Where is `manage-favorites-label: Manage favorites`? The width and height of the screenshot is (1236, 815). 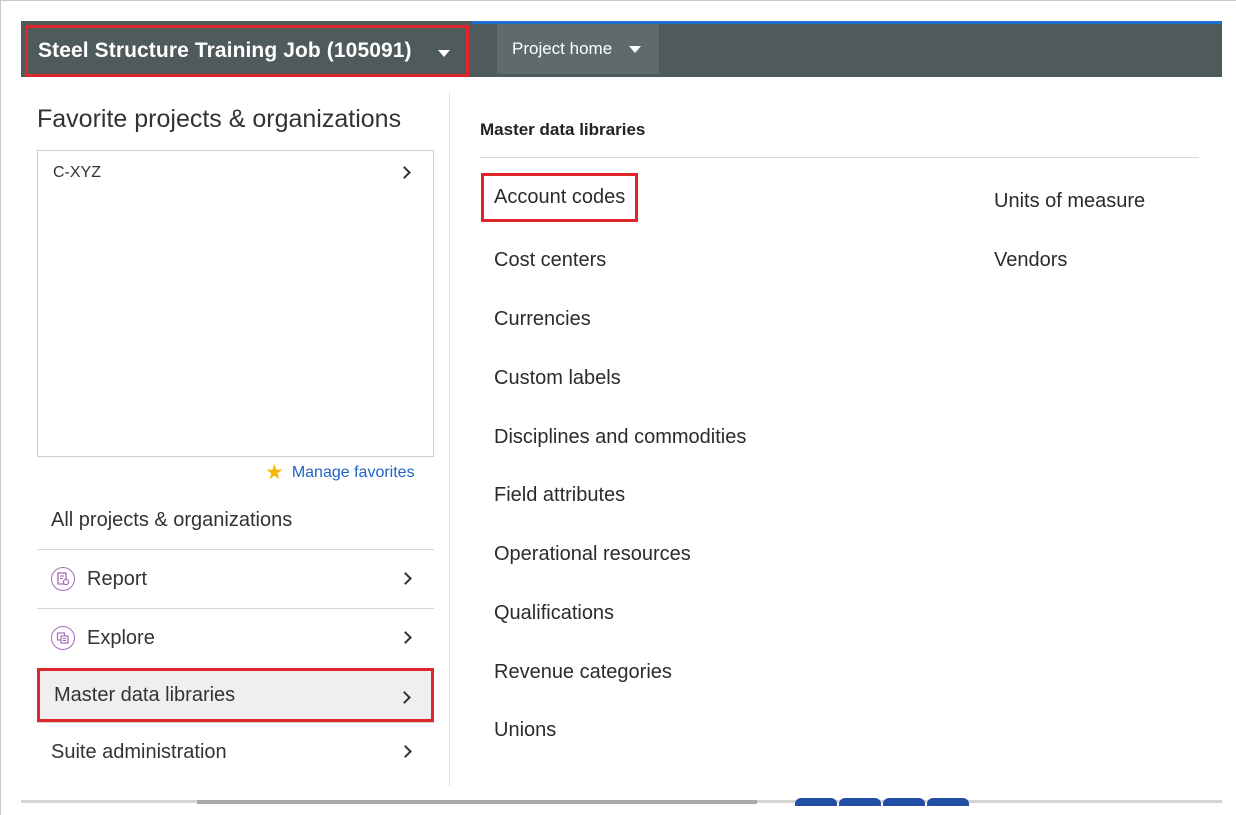
manage-favorites-label: Manage favorites is located at coordinates (353, 472).